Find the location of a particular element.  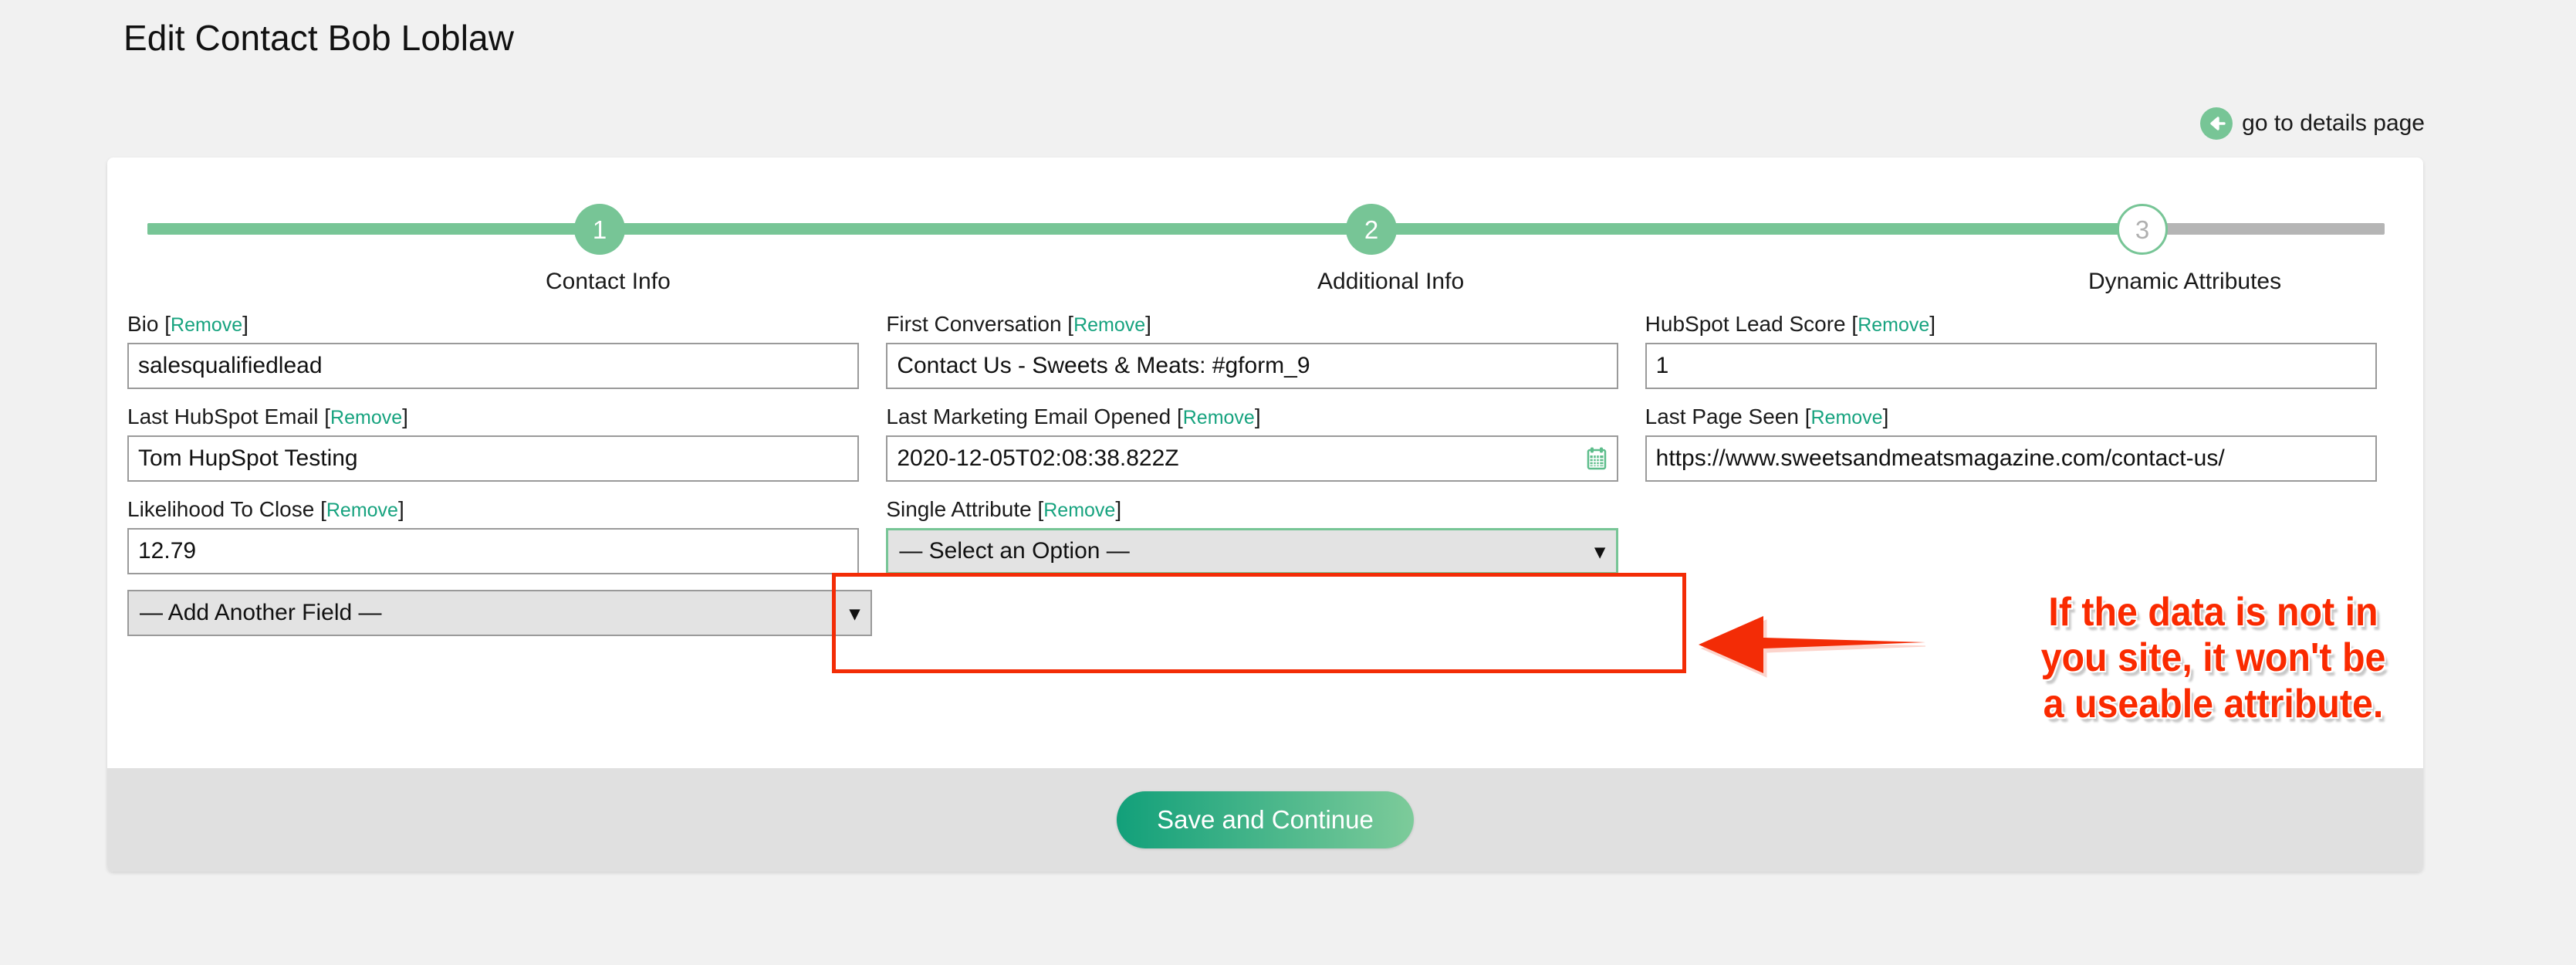

field-bio-input-wrap is located at coordinates (493, 366).